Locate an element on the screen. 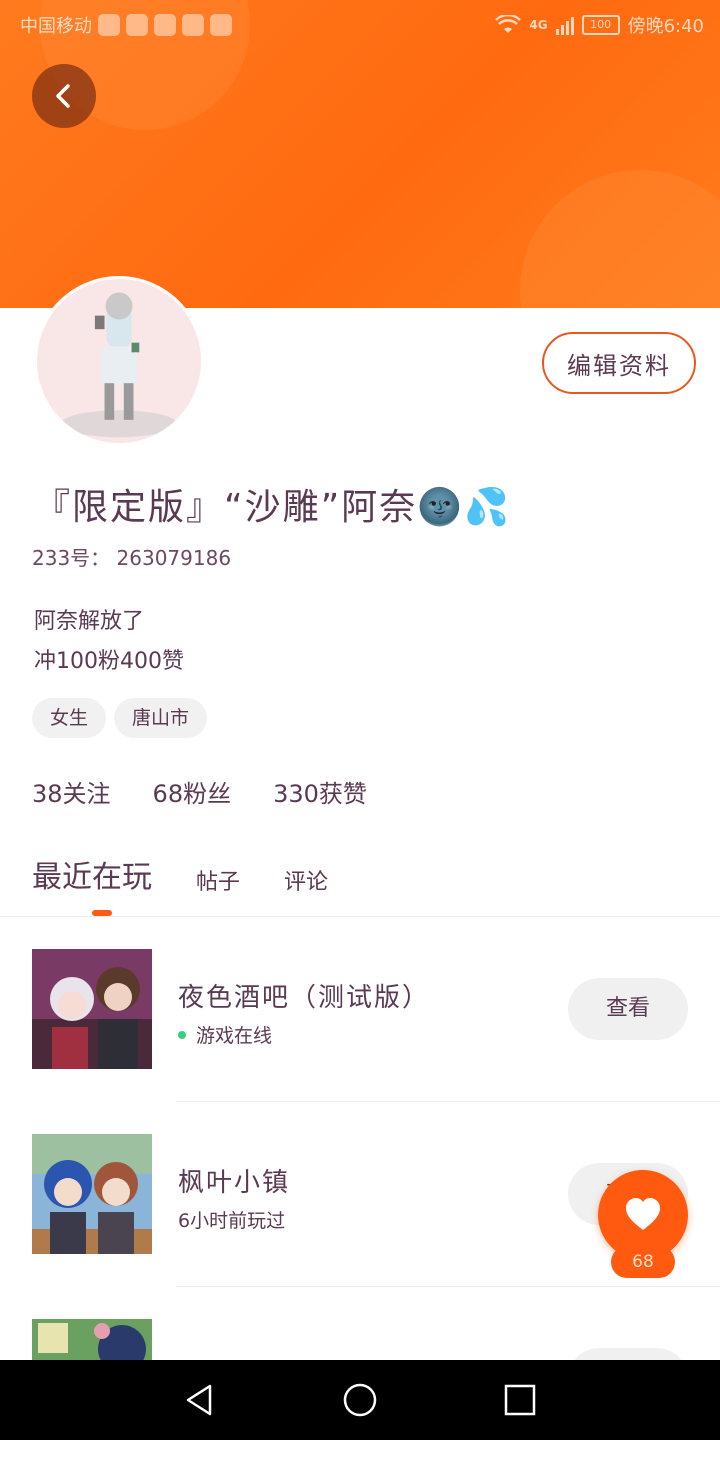  game-status: 6小时前玩过 is located at coordinates (231, 1219).